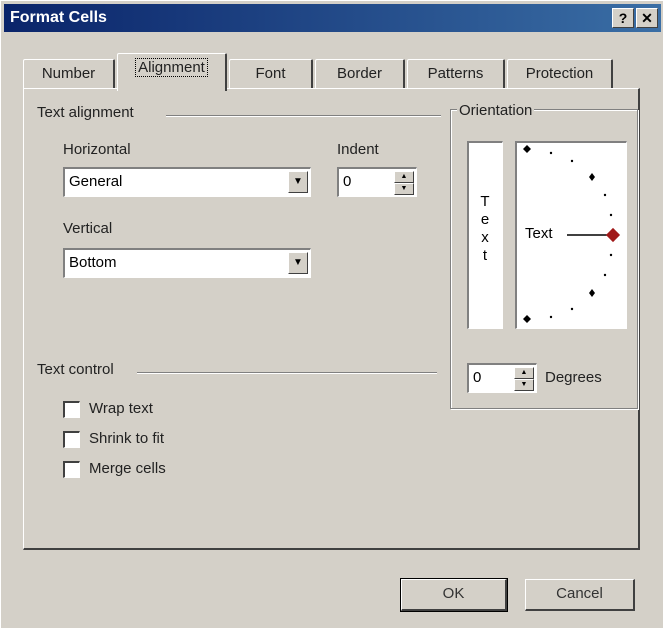 This screenshot has height=628, width=663. I want to click on vertical-text-toggle: T e x t, so click(485, 235).